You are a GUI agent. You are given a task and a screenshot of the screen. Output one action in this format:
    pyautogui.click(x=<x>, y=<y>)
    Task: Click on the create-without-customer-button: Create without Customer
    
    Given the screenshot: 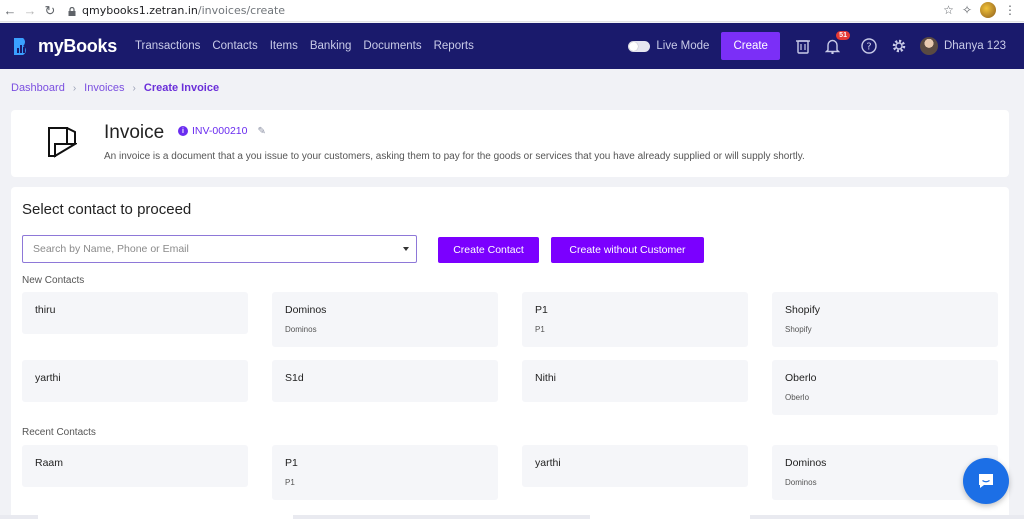 What is the action you would take?
    pyautogui.click(x=627, y=250)
    